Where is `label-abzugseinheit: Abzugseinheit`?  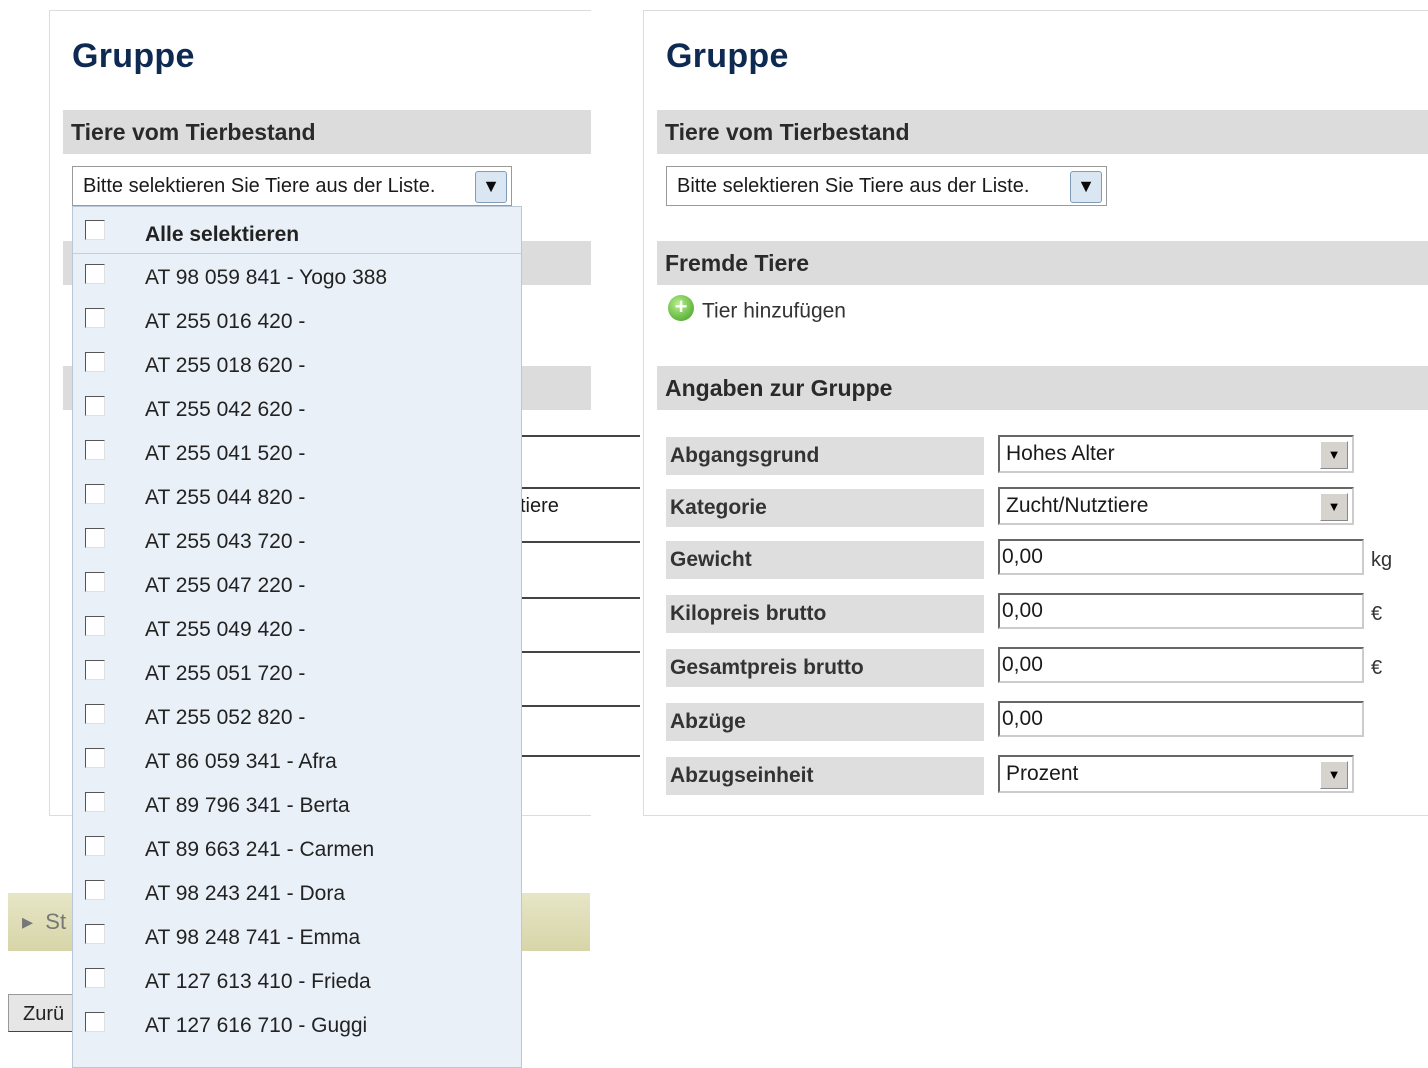 label-abzugseinheit: Abzugseinheit is located at coordinates (825, 776).